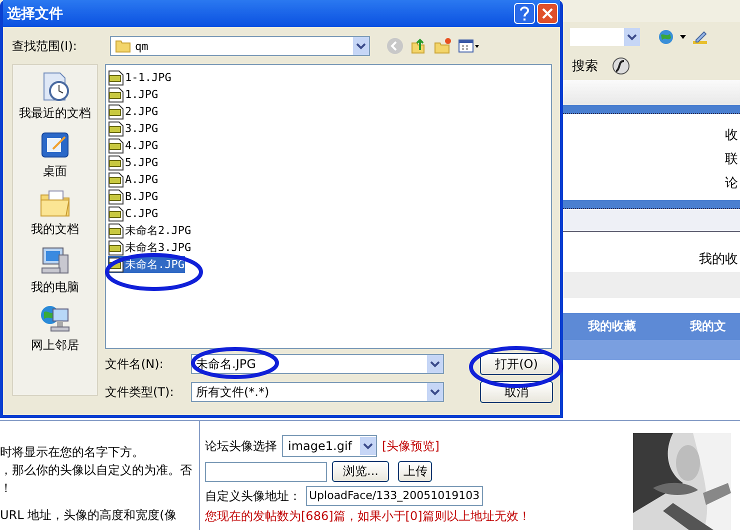 The image size is (740, 530). What do you see at coordinates (133, 213) in the screenshot?
I see `file-item: C.JPG` at bounding box center [133, 213].